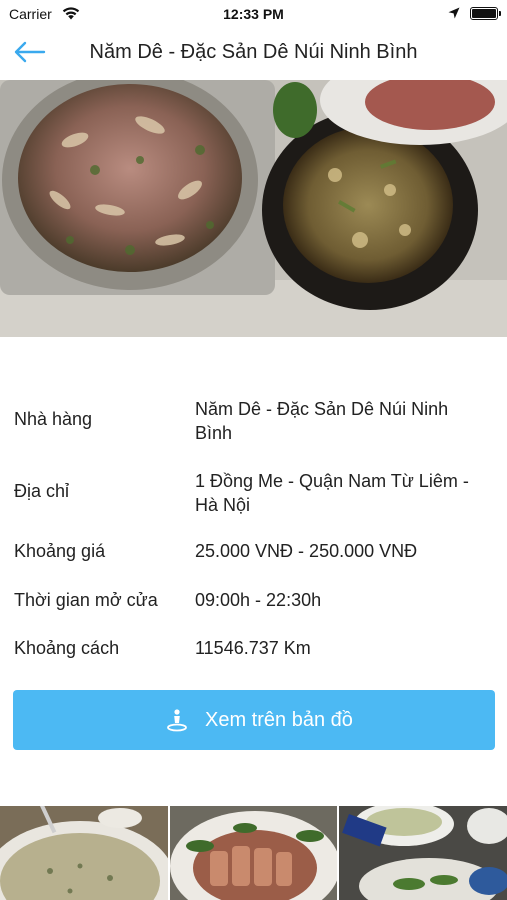 Image resolution: width=507 pixels, height=900 pixels. I want to click on photo-gallery, so click(253, 853).